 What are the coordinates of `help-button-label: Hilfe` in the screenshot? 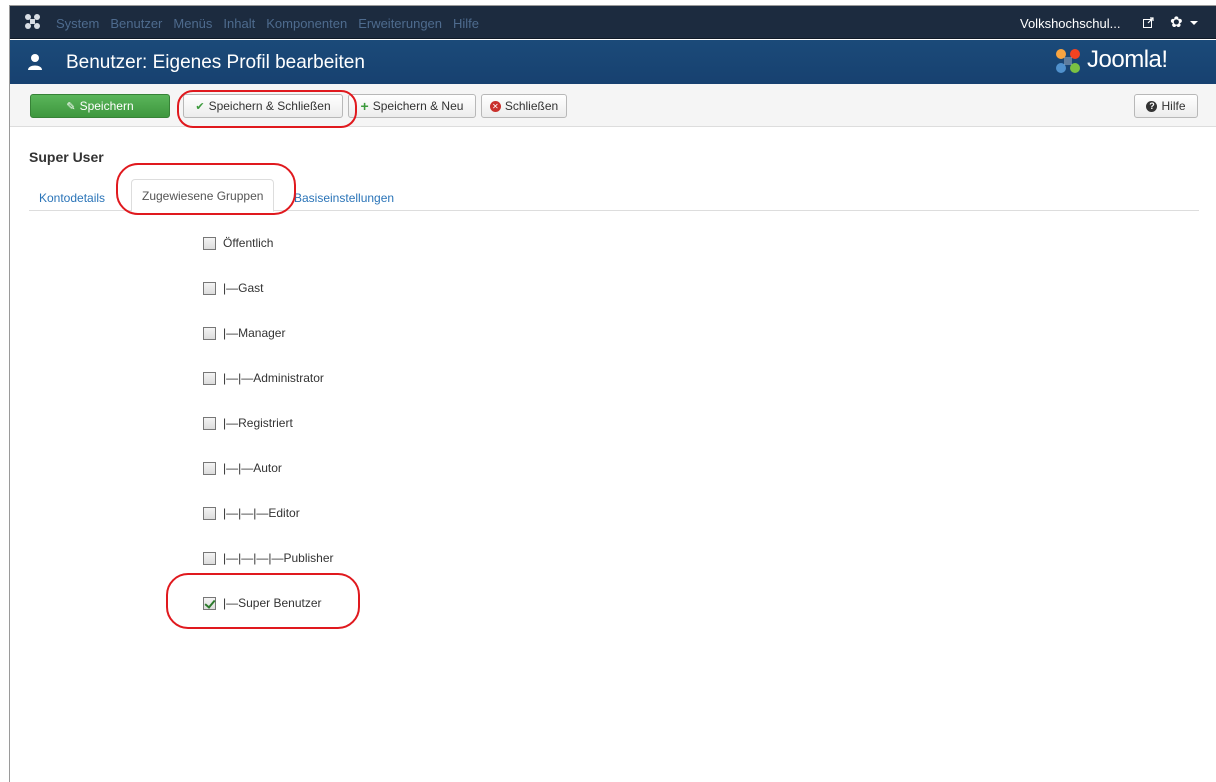 It's located at (1173, 106).